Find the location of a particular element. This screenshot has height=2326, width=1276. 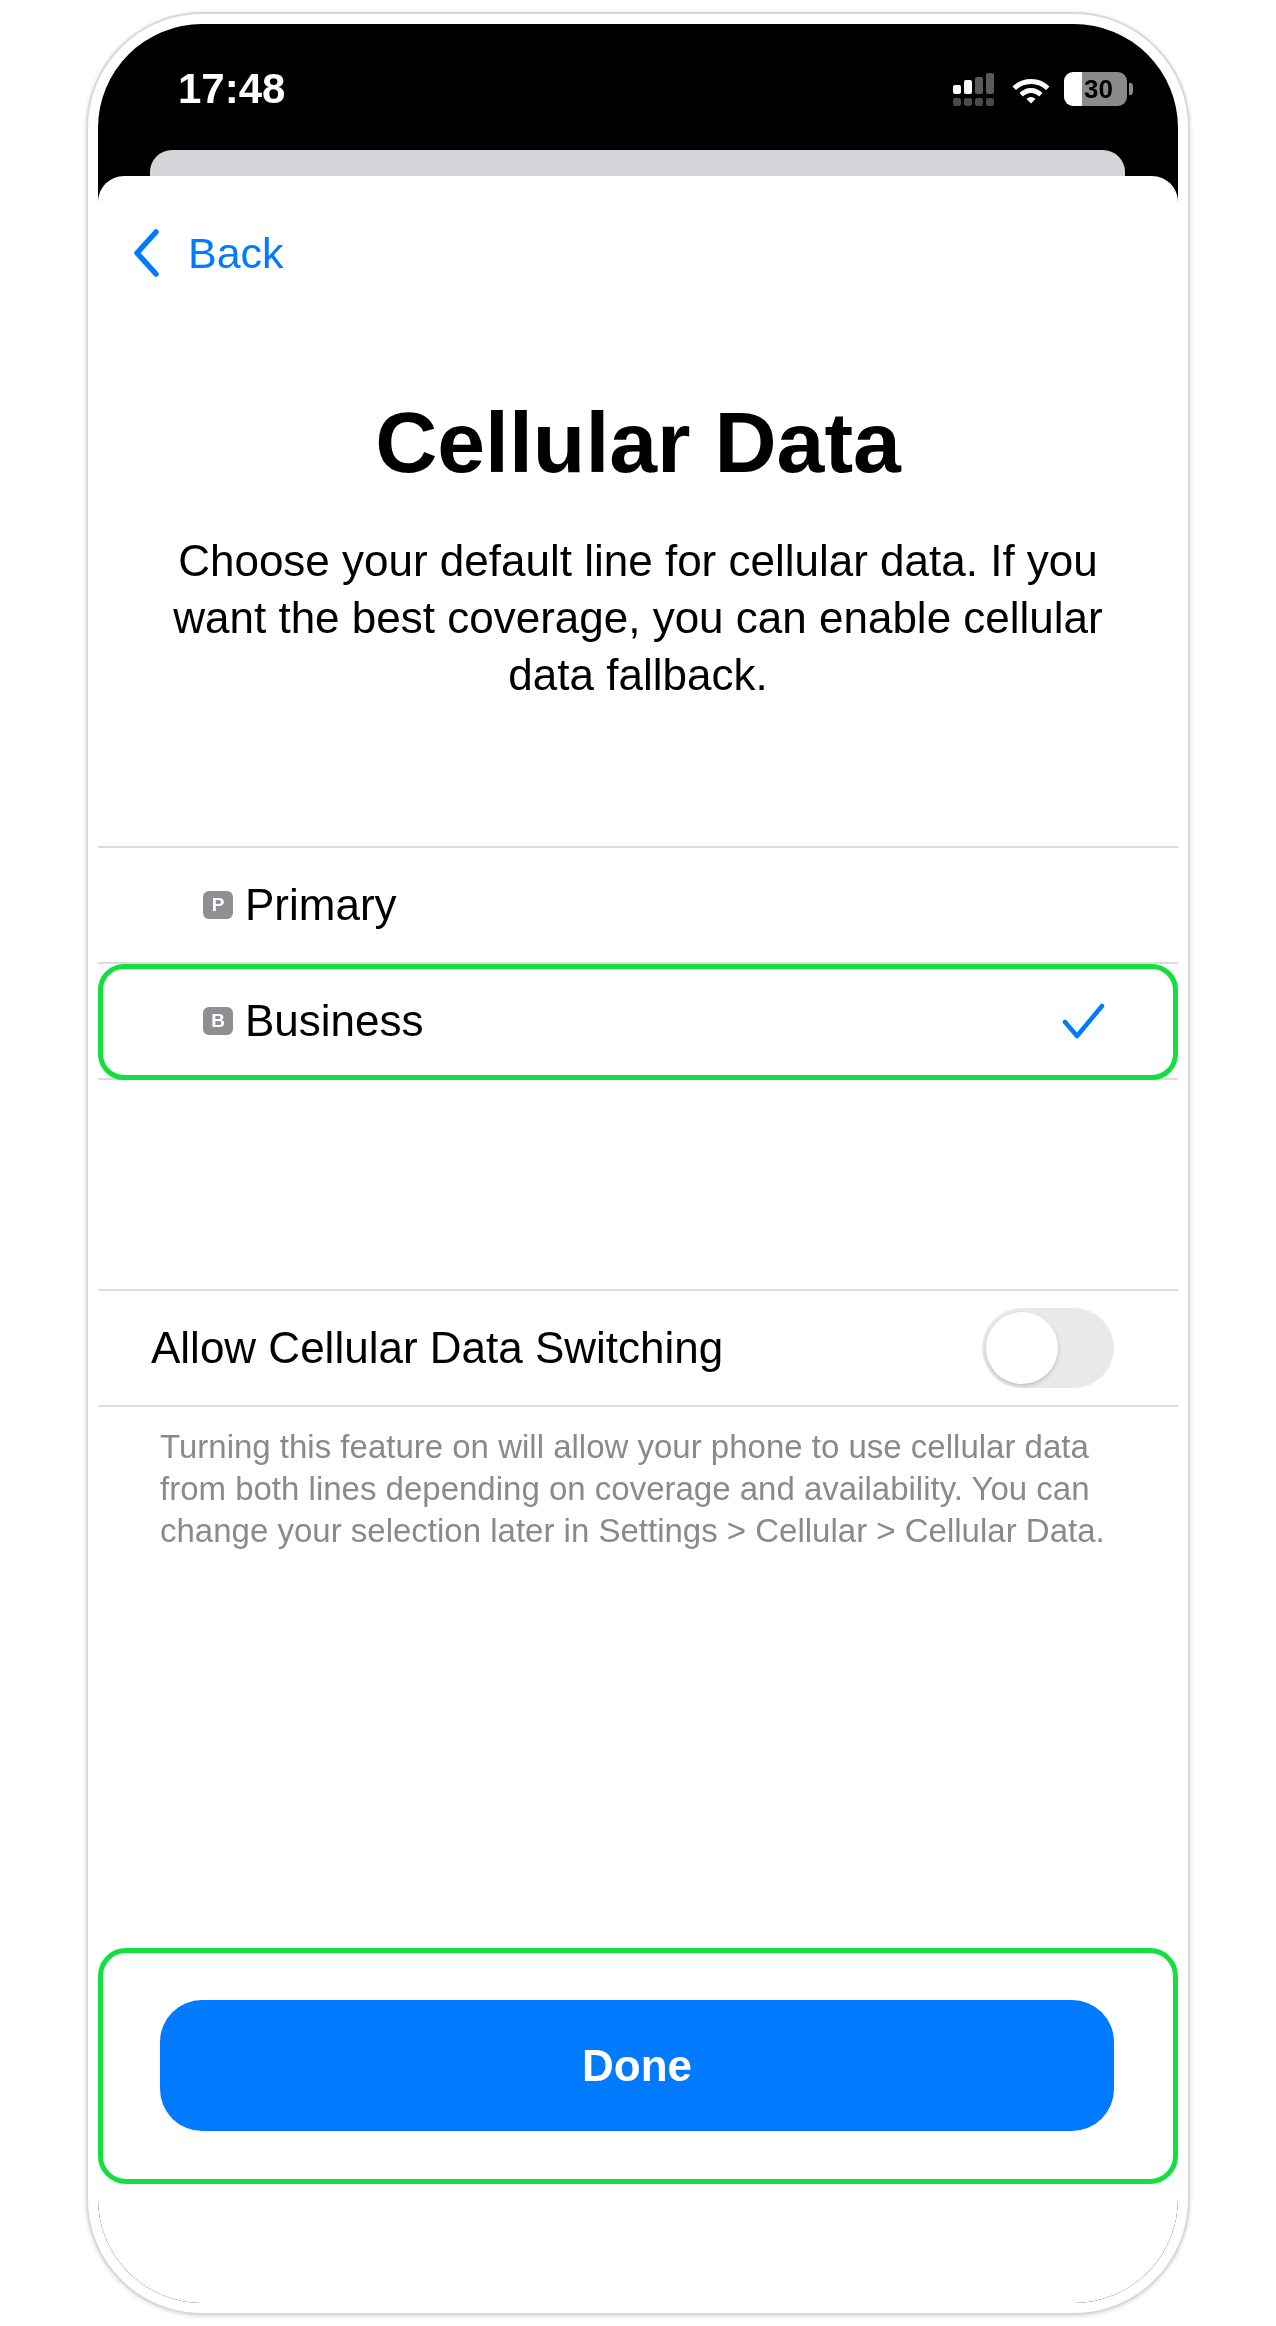

checkmark-icon is located at coordinates (1083, 1021).